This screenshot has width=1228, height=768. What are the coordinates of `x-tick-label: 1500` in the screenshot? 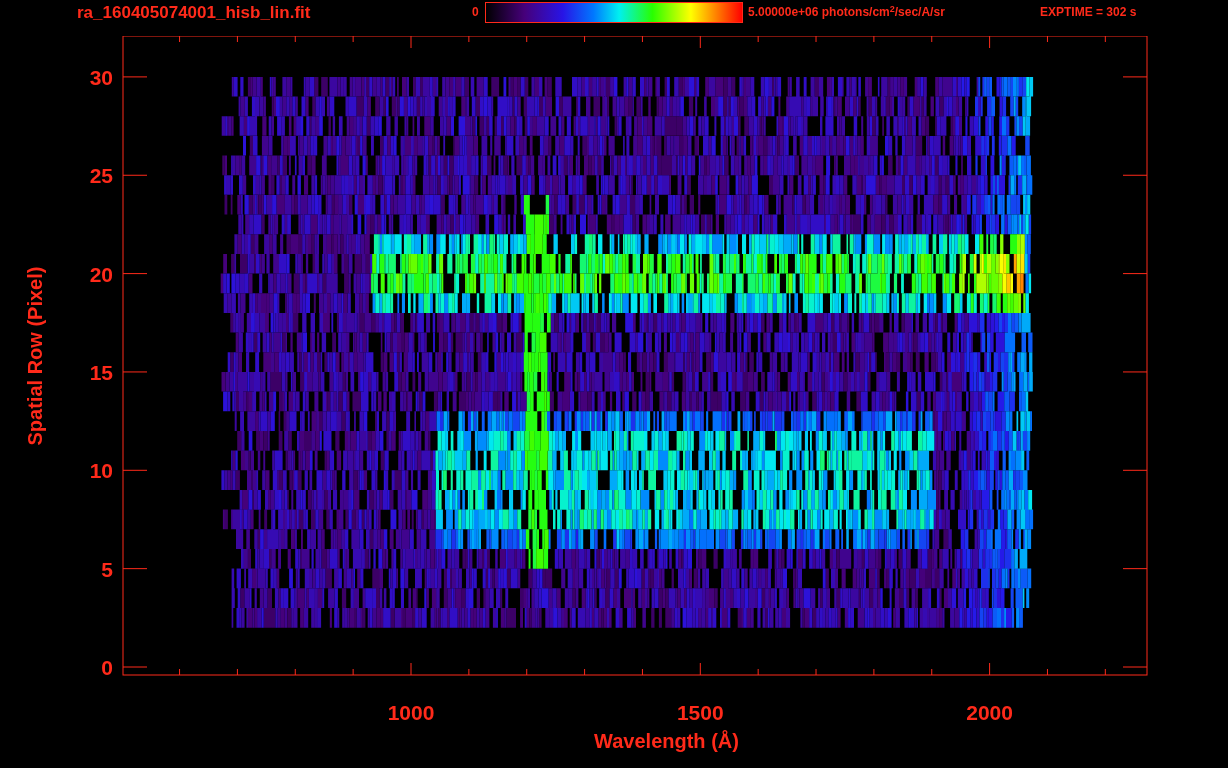 It's located at (700, 712).